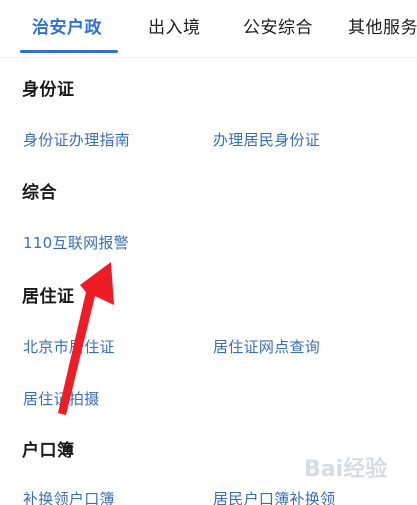  Describe the element at coordinates (266, 140) in the screenshot. I see `link-apply-id-card: 办理居民身份证` at that location.